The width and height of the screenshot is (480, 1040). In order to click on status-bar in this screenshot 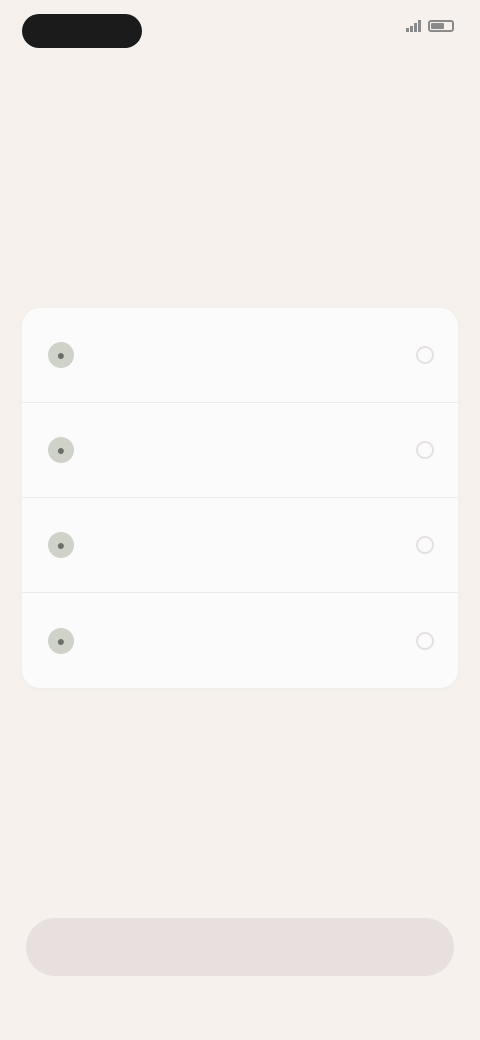, I will do `click(240, 31)`.